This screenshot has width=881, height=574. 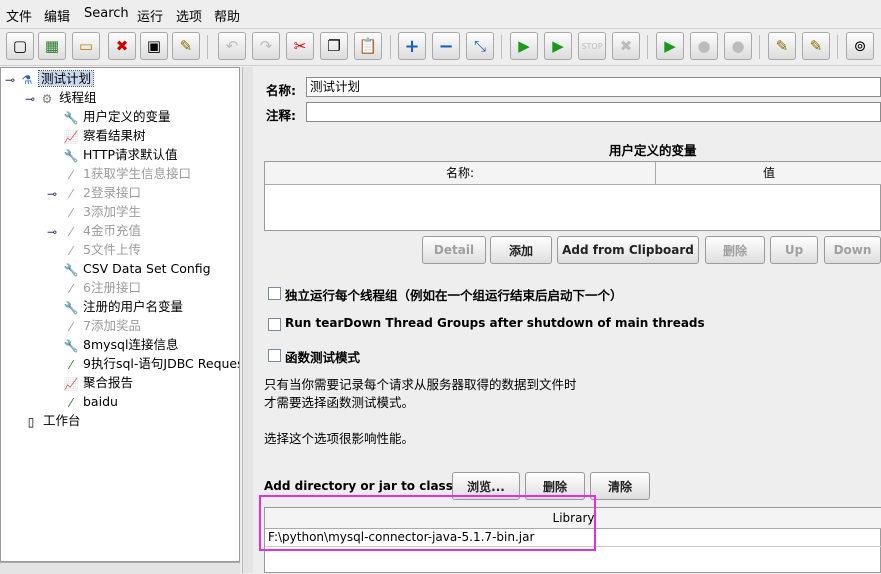 What do you see at coordinates (154, 46) in the screenshot?
I see `save-icon: ▣` at bounding box center [154, 46].